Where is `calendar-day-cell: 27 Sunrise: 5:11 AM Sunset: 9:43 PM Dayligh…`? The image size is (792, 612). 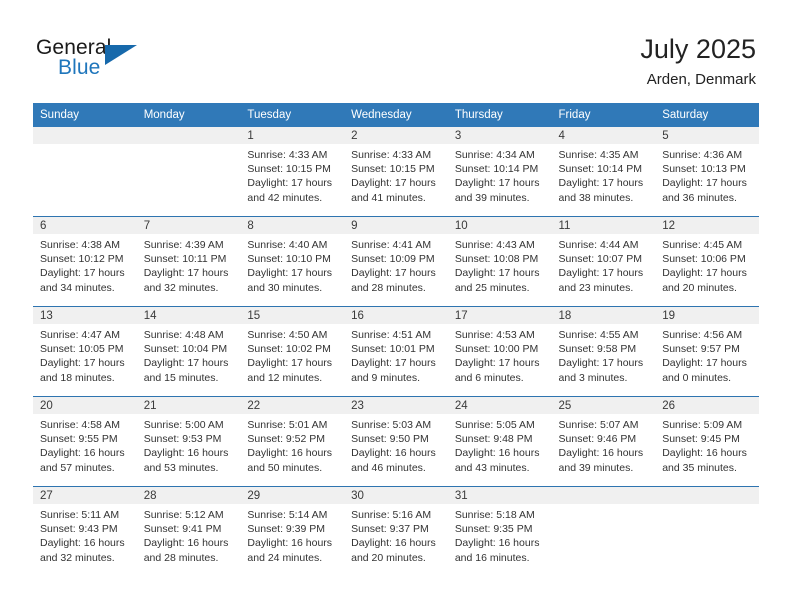 calendar-day-cell: 27 Sunrise: 5:11 AM Sunset: 9:43 PM Dayligh… is located at coordinates (85, 531).